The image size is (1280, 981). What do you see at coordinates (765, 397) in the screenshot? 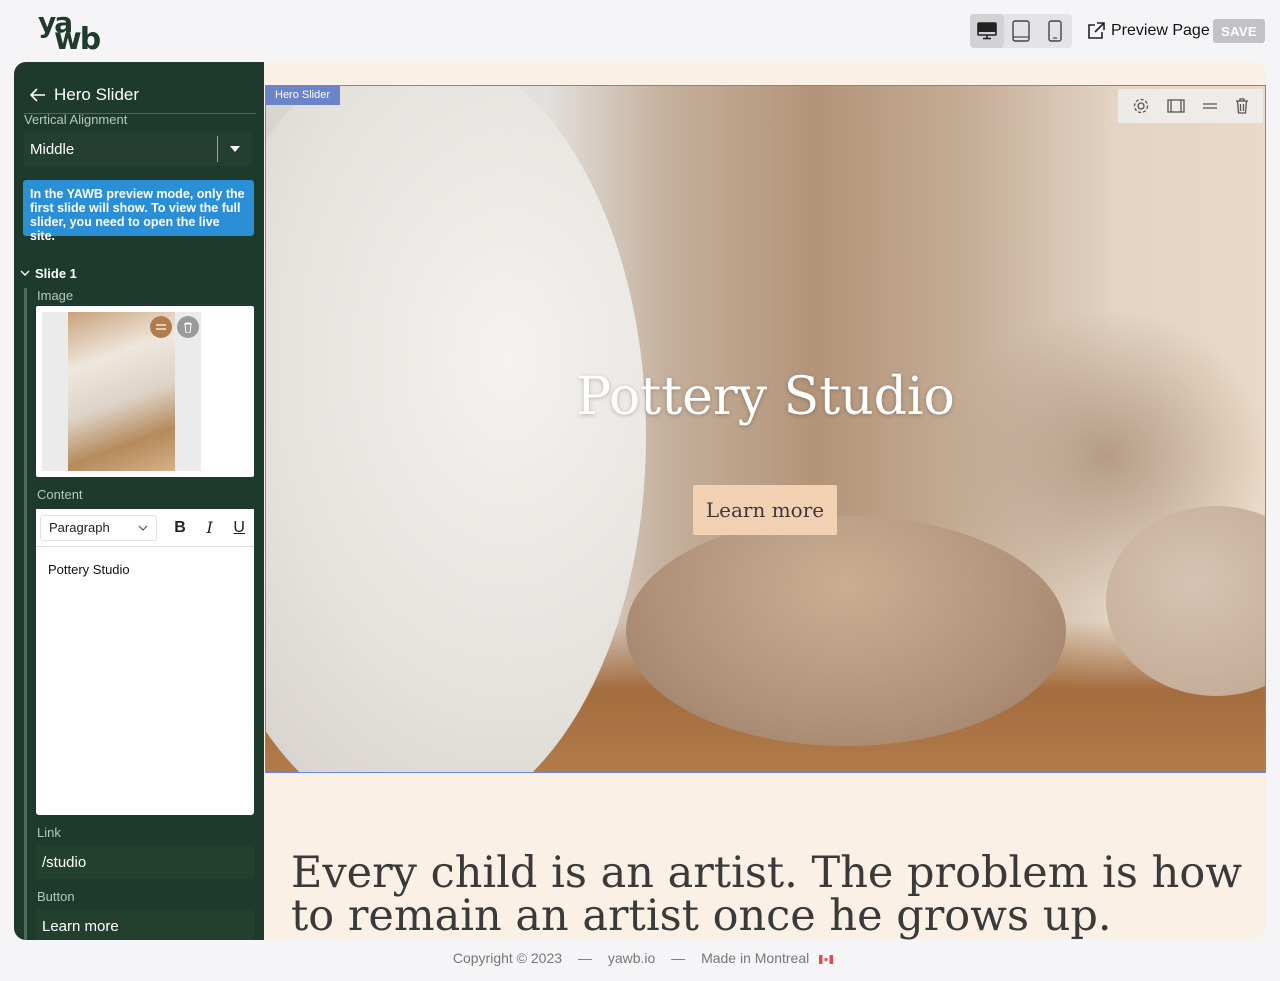
I see `hero-title: Pottery Studio` at bounding box center [765, 397].